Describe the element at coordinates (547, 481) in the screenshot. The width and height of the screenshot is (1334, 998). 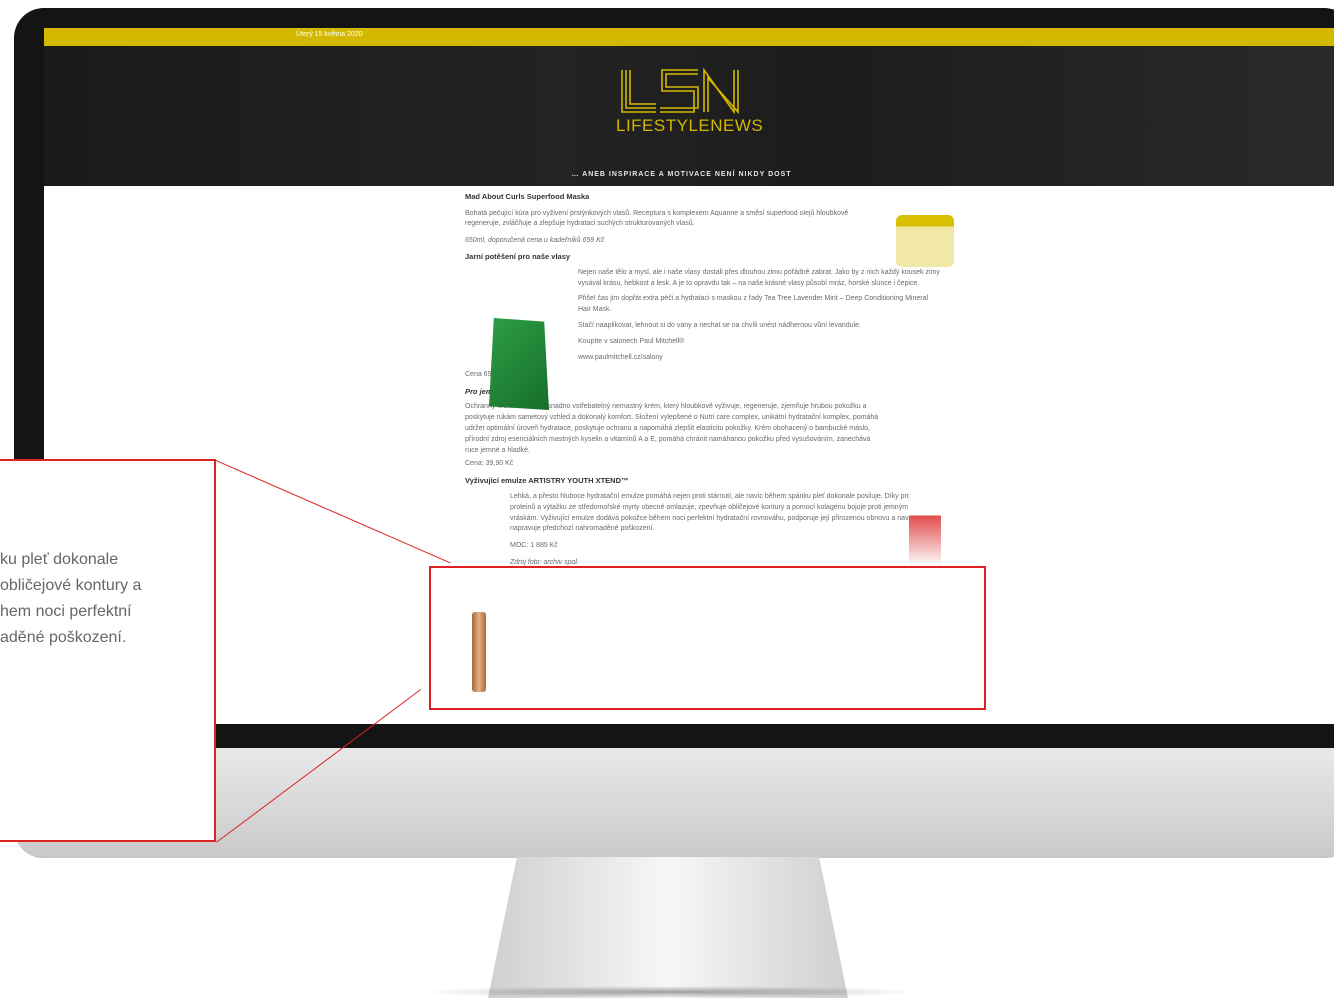
I see `article-title: Vyživující emulze ARTISTRY YOUTH XTEND™` at that location.